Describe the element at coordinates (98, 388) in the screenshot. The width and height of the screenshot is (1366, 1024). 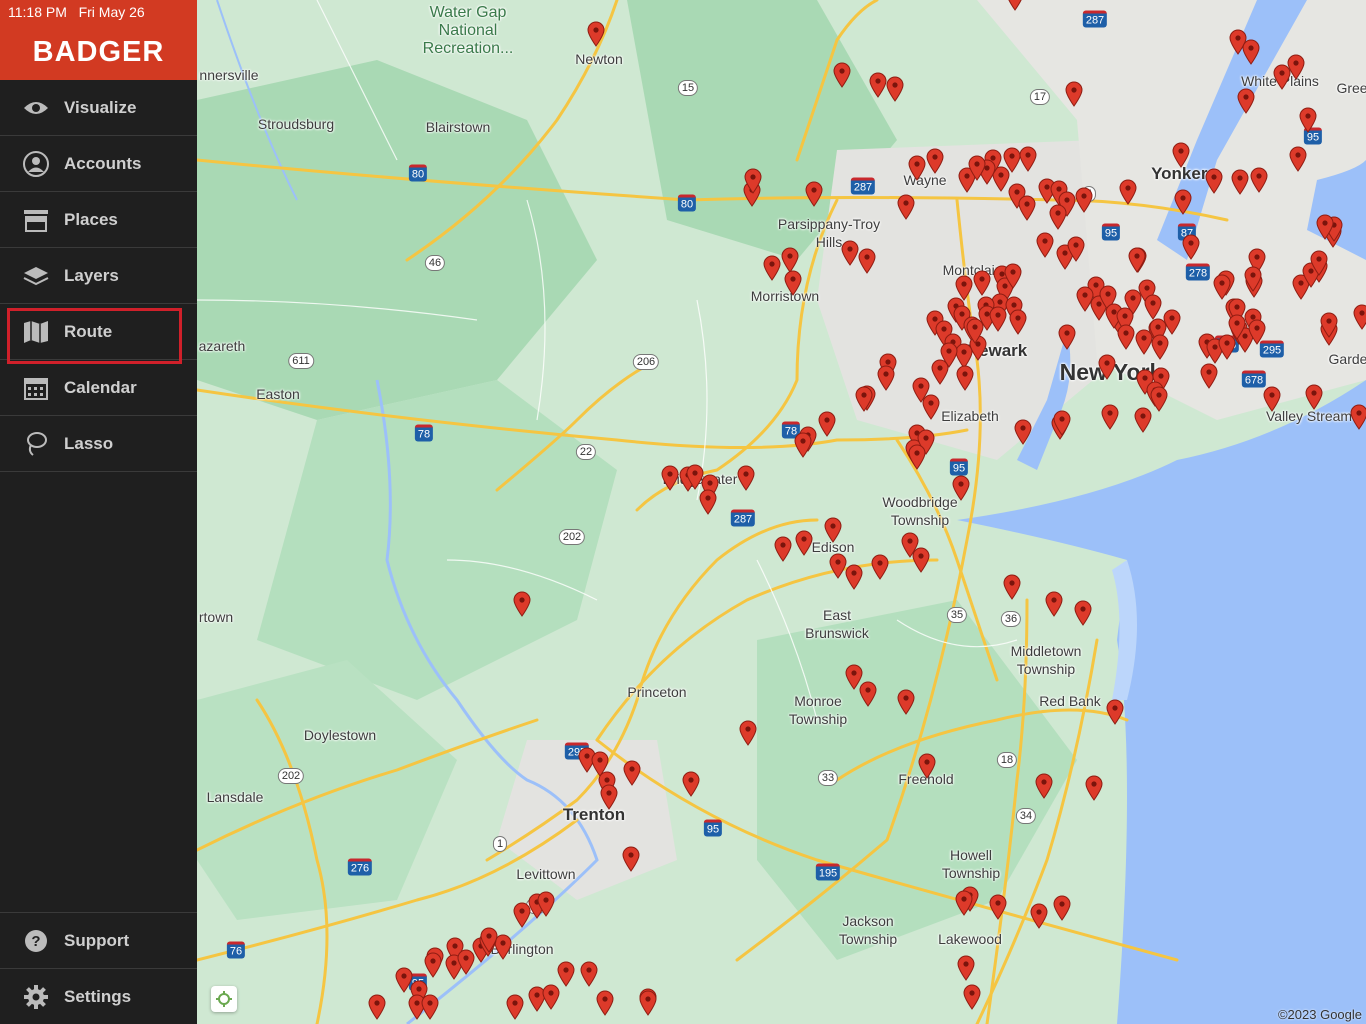
I see `nav-item-calendar: Calendar` at that location.